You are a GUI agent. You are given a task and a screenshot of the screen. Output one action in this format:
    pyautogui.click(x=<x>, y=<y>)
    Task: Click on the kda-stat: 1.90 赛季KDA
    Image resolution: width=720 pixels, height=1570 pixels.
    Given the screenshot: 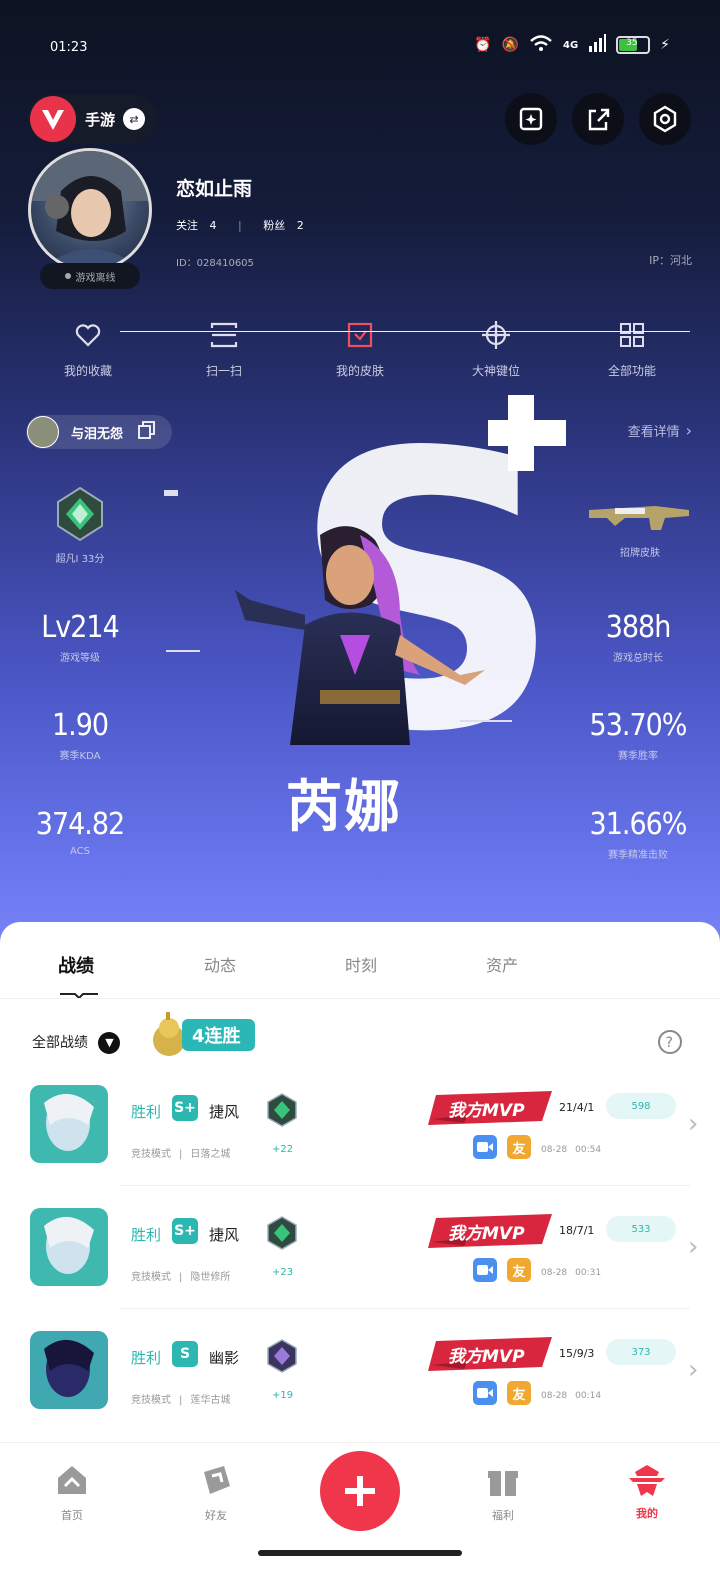 What is the action you would take?
    pyautogui.click(x=80, y=735)
    